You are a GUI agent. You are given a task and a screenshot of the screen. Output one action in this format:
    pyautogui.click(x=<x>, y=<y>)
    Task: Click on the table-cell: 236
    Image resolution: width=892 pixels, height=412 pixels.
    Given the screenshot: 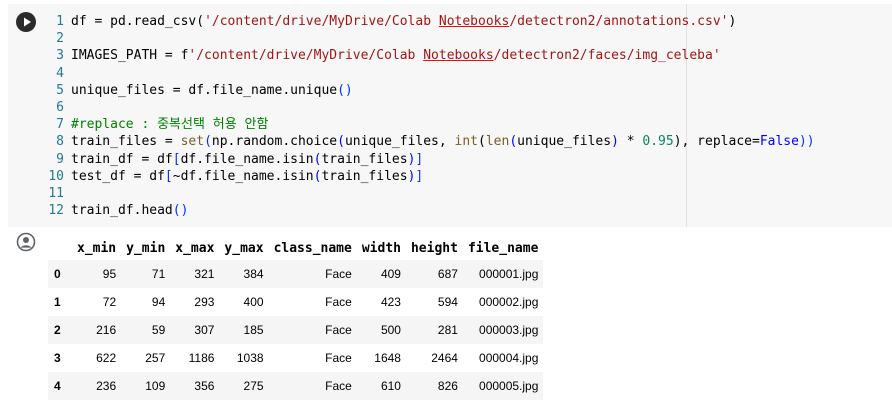 What is the action you would take?
    pyautogui.click(x=106, y=386)
    